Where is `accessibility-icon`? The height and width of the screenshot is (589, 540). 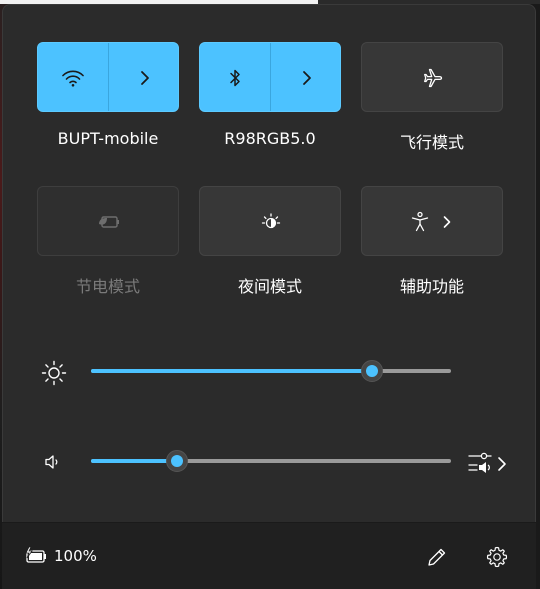
accessibility-icon is located at coordinates (420, 222).